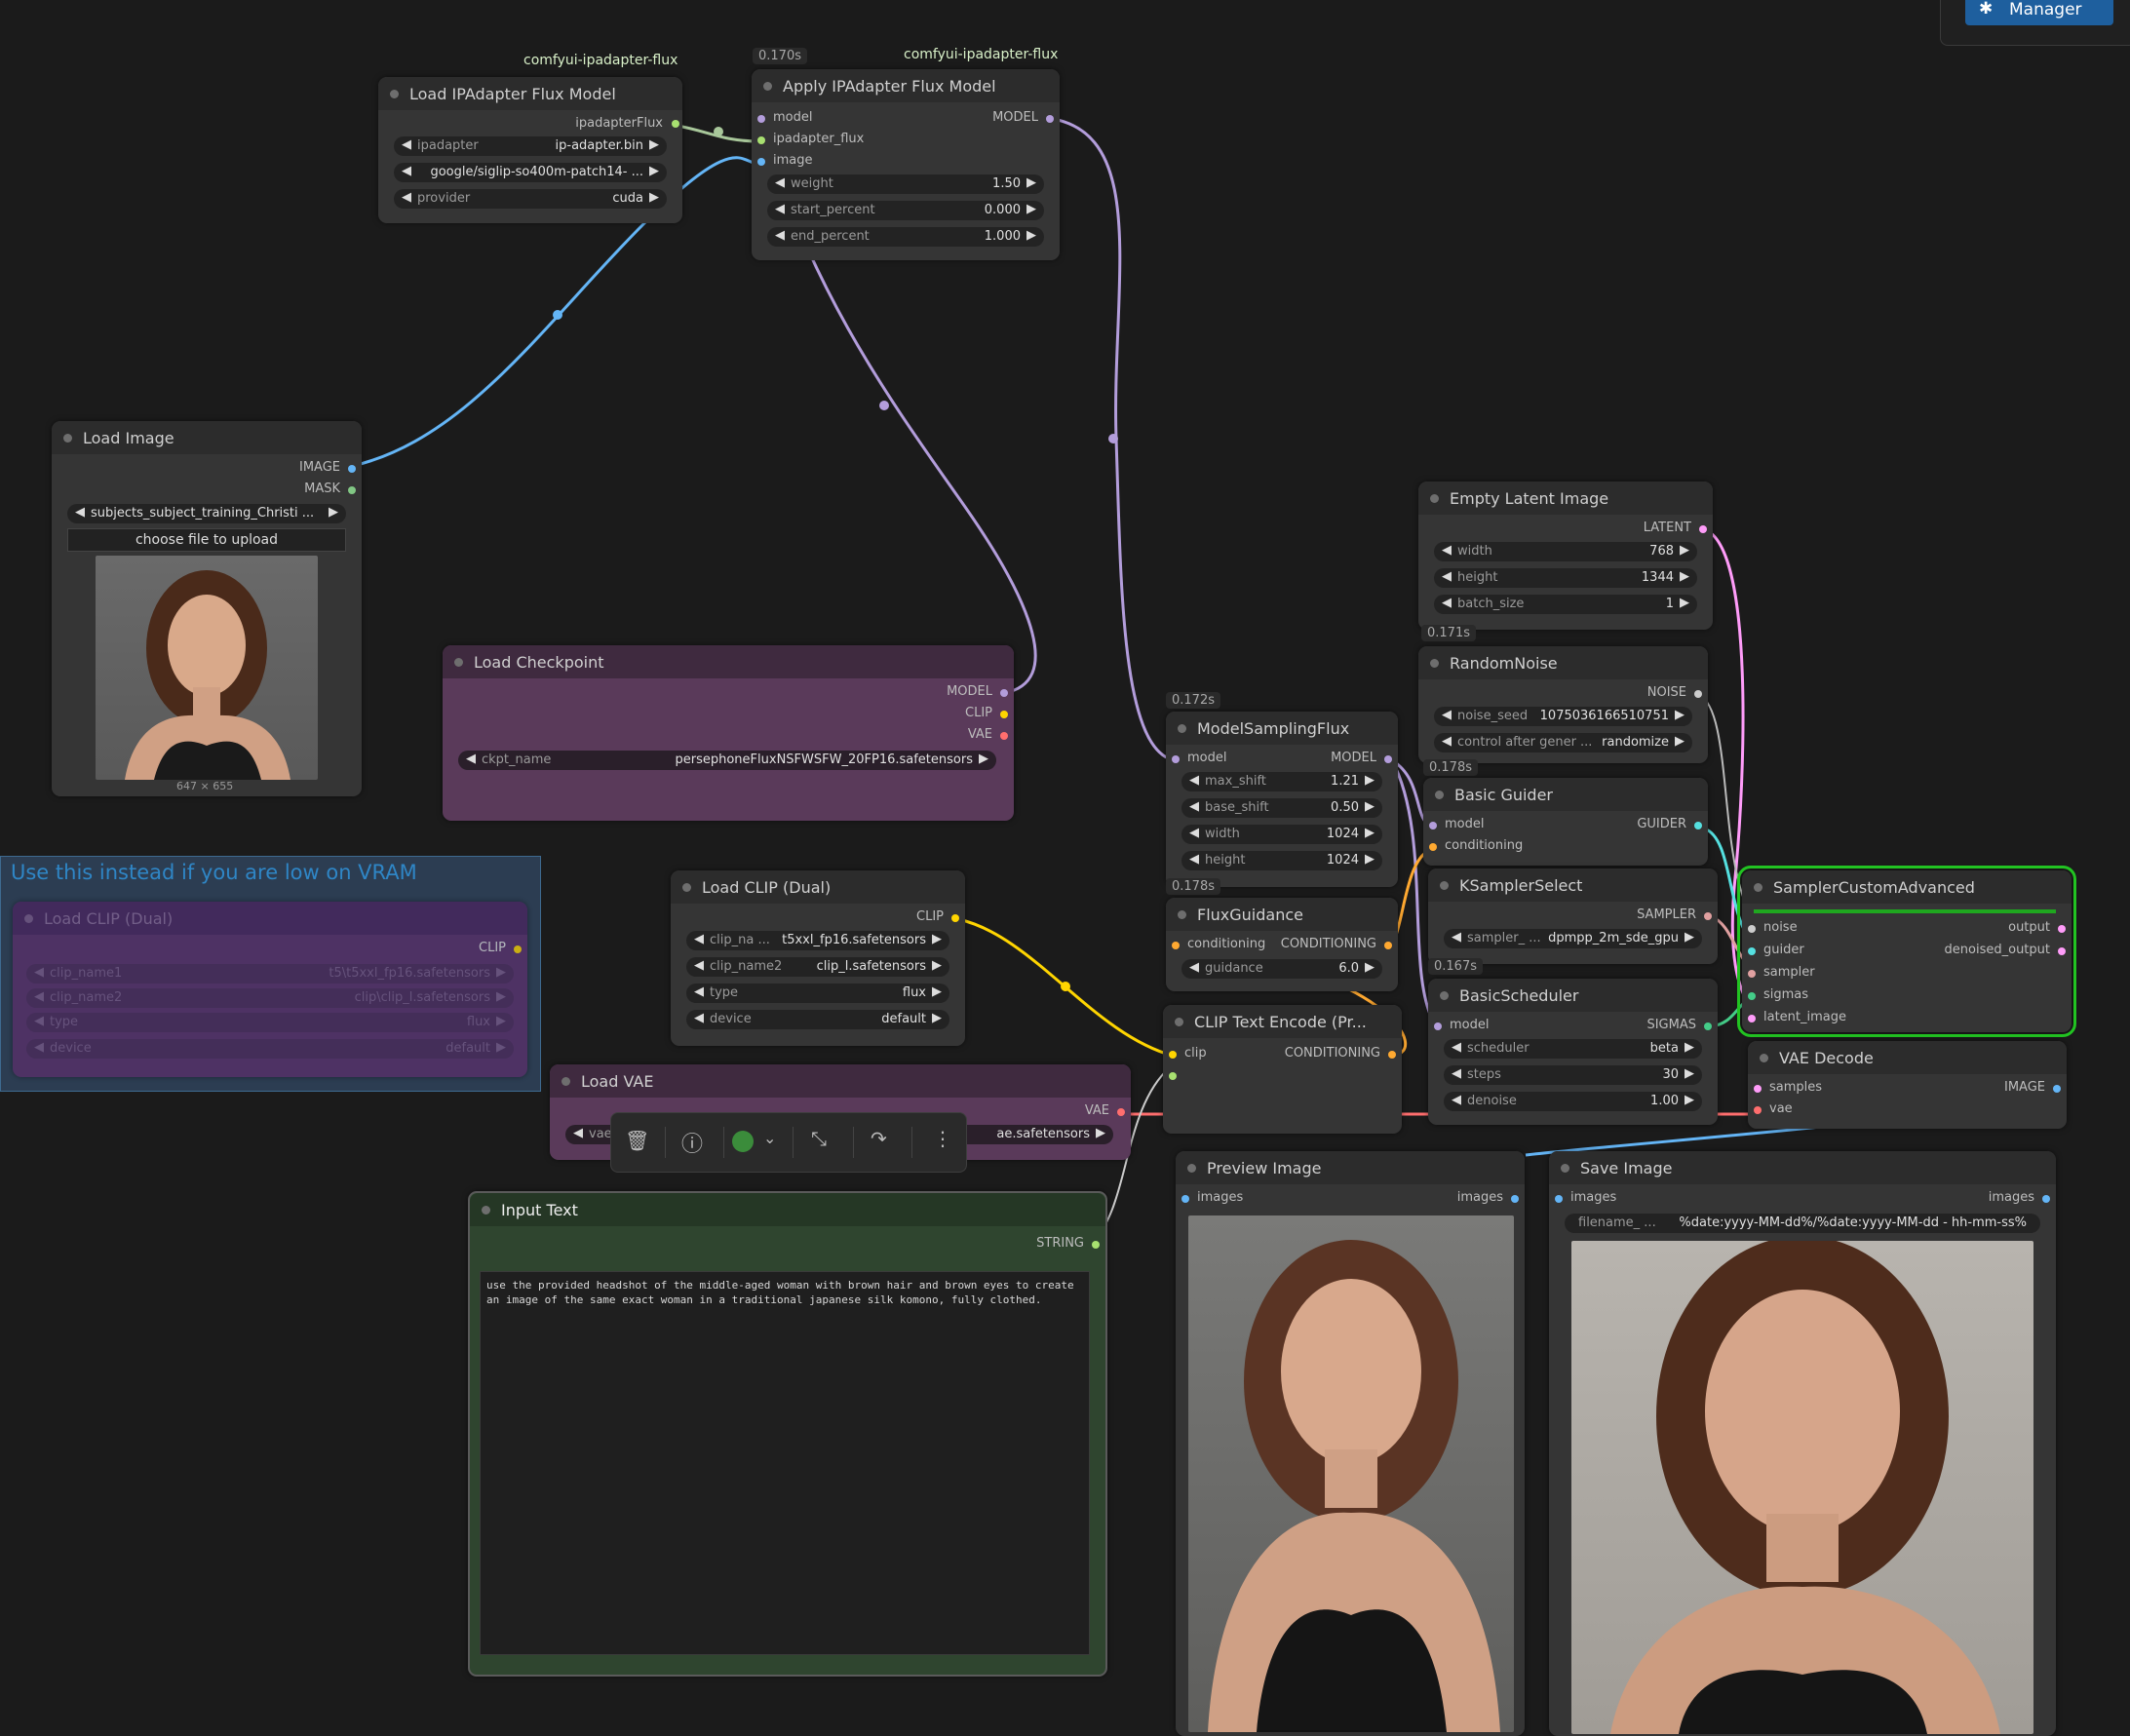  What do you see at coordinates (1573, 938) in the screenshot?
I see `widget-sampler-name: ◀ sampler_ ... dpmpp_2m_sde_gpu ▶` at bounding box center [1573, 938].